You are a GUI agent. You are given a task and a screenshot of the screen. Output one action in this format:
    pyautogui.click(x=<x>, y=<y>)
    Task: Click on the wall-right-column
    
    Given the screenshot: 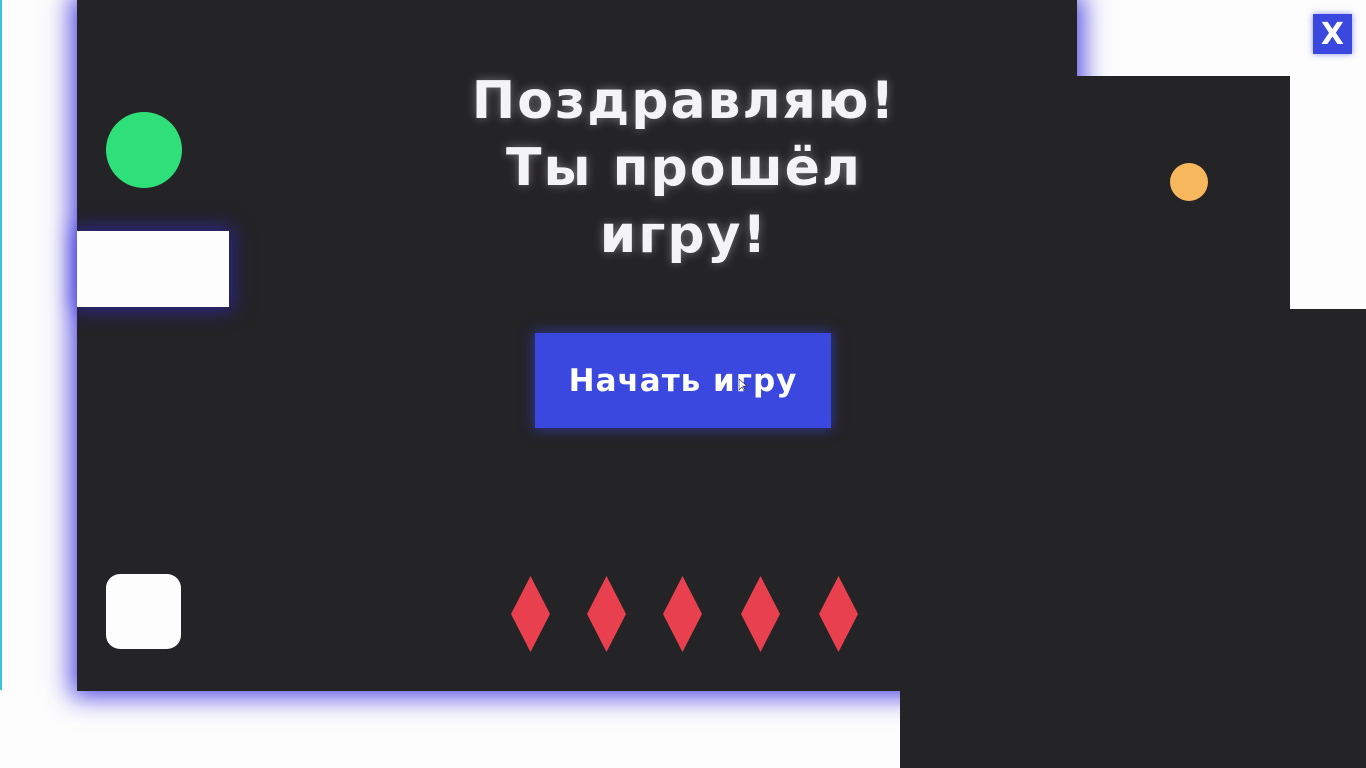 What is the action you would take?
    pyautogui.click(x=1328, y=192)
    